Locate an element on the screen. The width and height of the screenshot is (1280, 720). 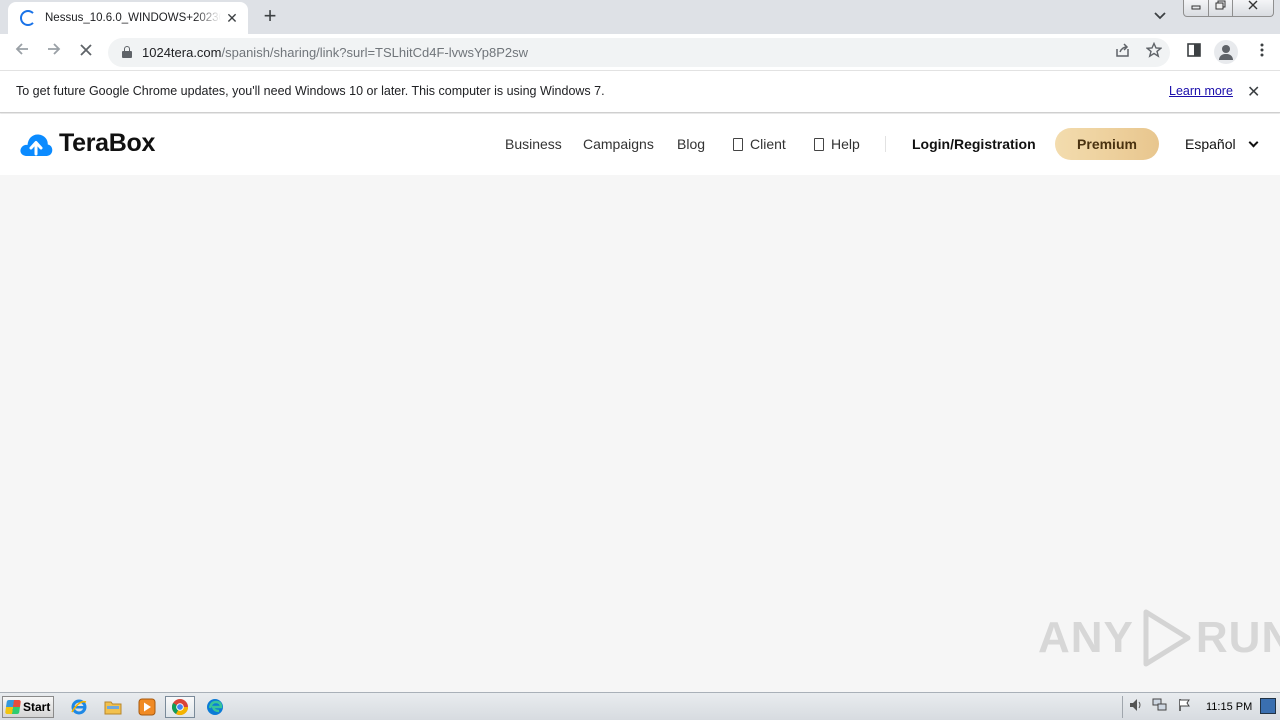
taskbar-media-player is located at coordinates (147, 707).